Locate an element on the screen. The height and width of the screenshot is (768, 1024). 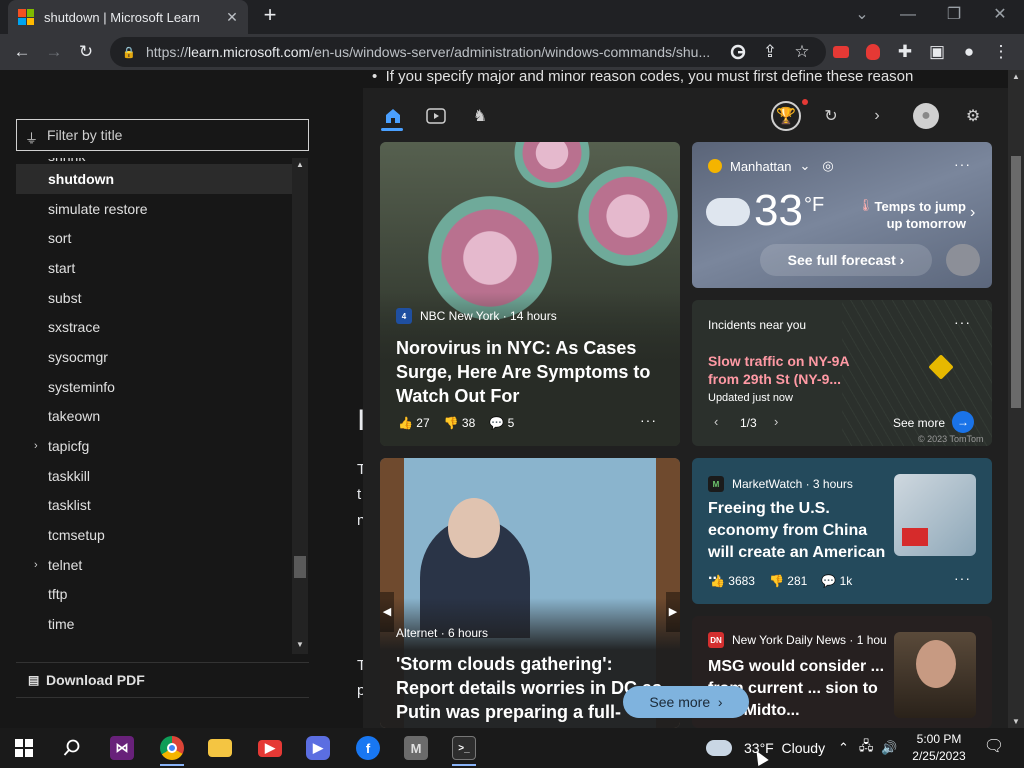
carousel-next-icon: ▶ is located at coordinates (673, 612).